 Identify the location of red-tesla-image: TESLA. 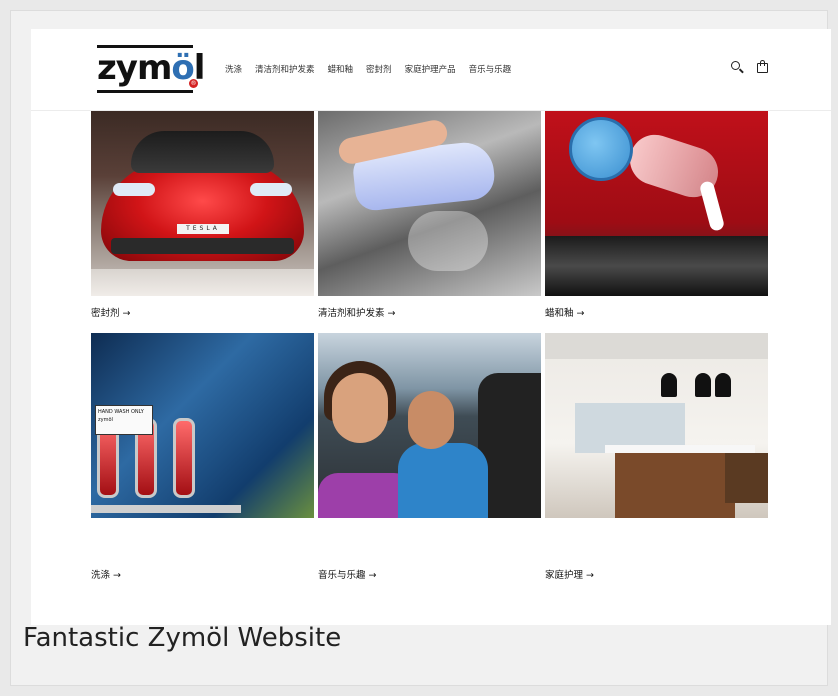
(202, 203).